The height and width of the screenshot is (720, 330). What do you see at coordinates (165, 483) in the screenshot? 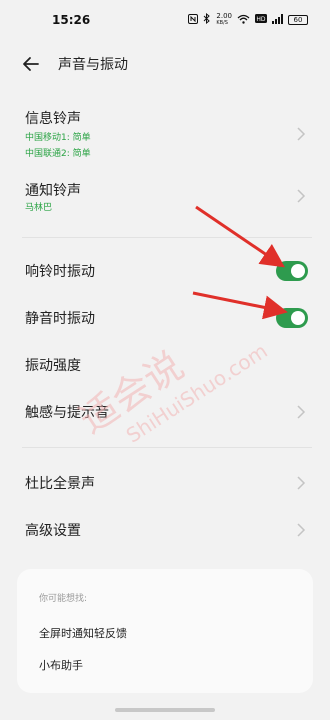
I see `dolby-row: 杜比全景声` at bounding box center [165, 483].